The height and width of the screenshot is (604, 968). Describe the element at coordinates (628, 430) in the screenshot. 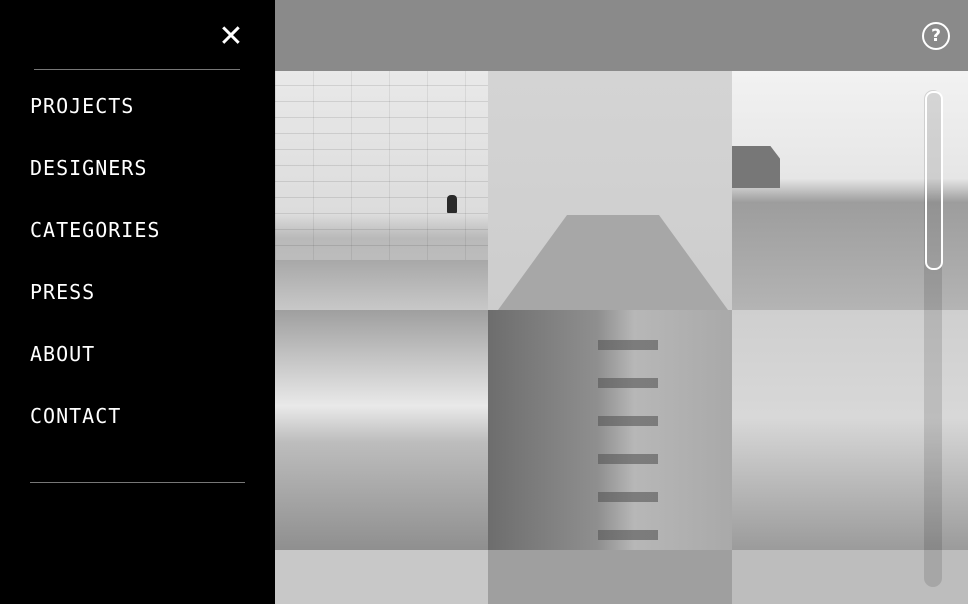

I see `building-windows` at that location.